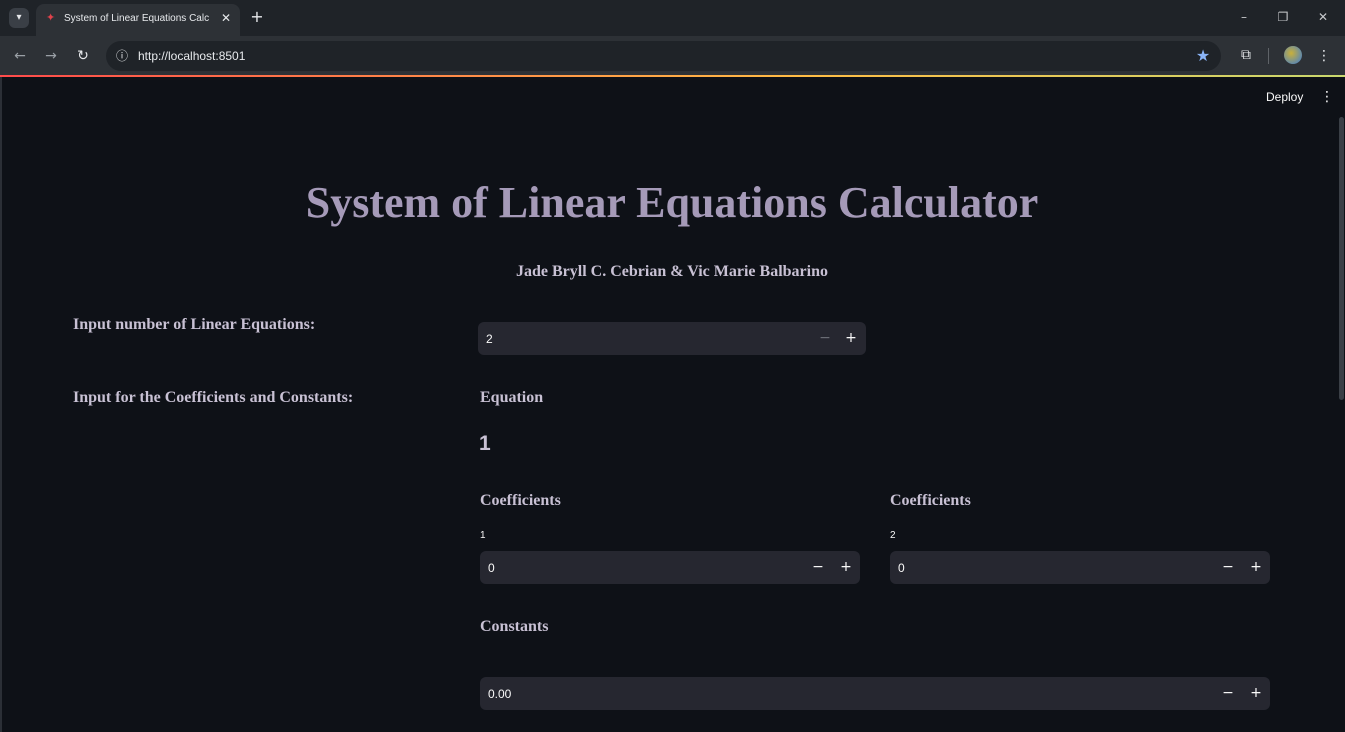 This screenshot has width=1345, height=732. I want to click on puzzle-icon: ⧉, so click(1246, 55).